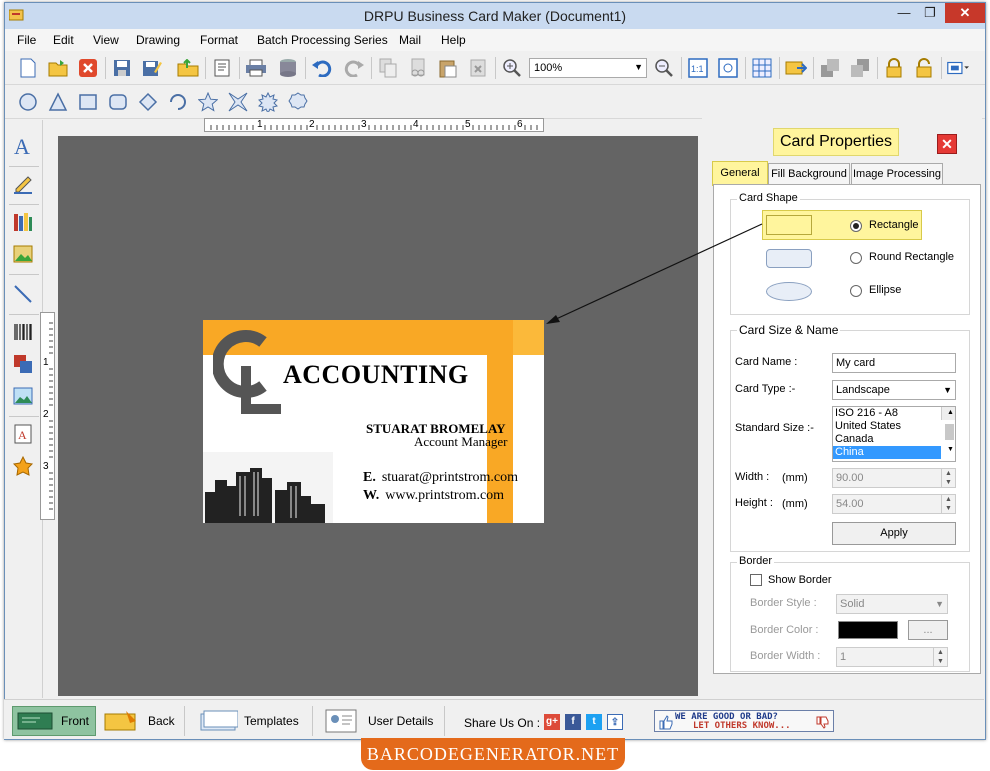 The image size is (990, 771). Describe the element at coordinates (26, 40) in the screenshot. I see `menu-file: File` at that location.